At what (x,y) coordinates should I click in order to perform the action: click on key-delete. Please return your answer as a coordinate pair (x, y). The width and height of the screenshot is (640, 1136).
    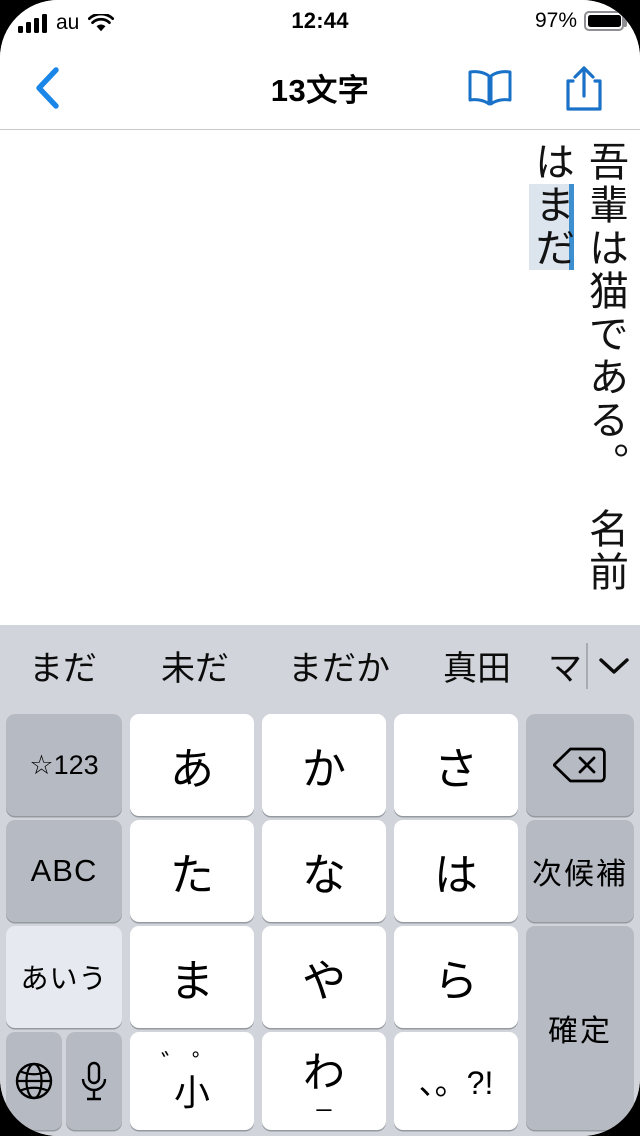
    Looking at the image, I should click on (580, 765).